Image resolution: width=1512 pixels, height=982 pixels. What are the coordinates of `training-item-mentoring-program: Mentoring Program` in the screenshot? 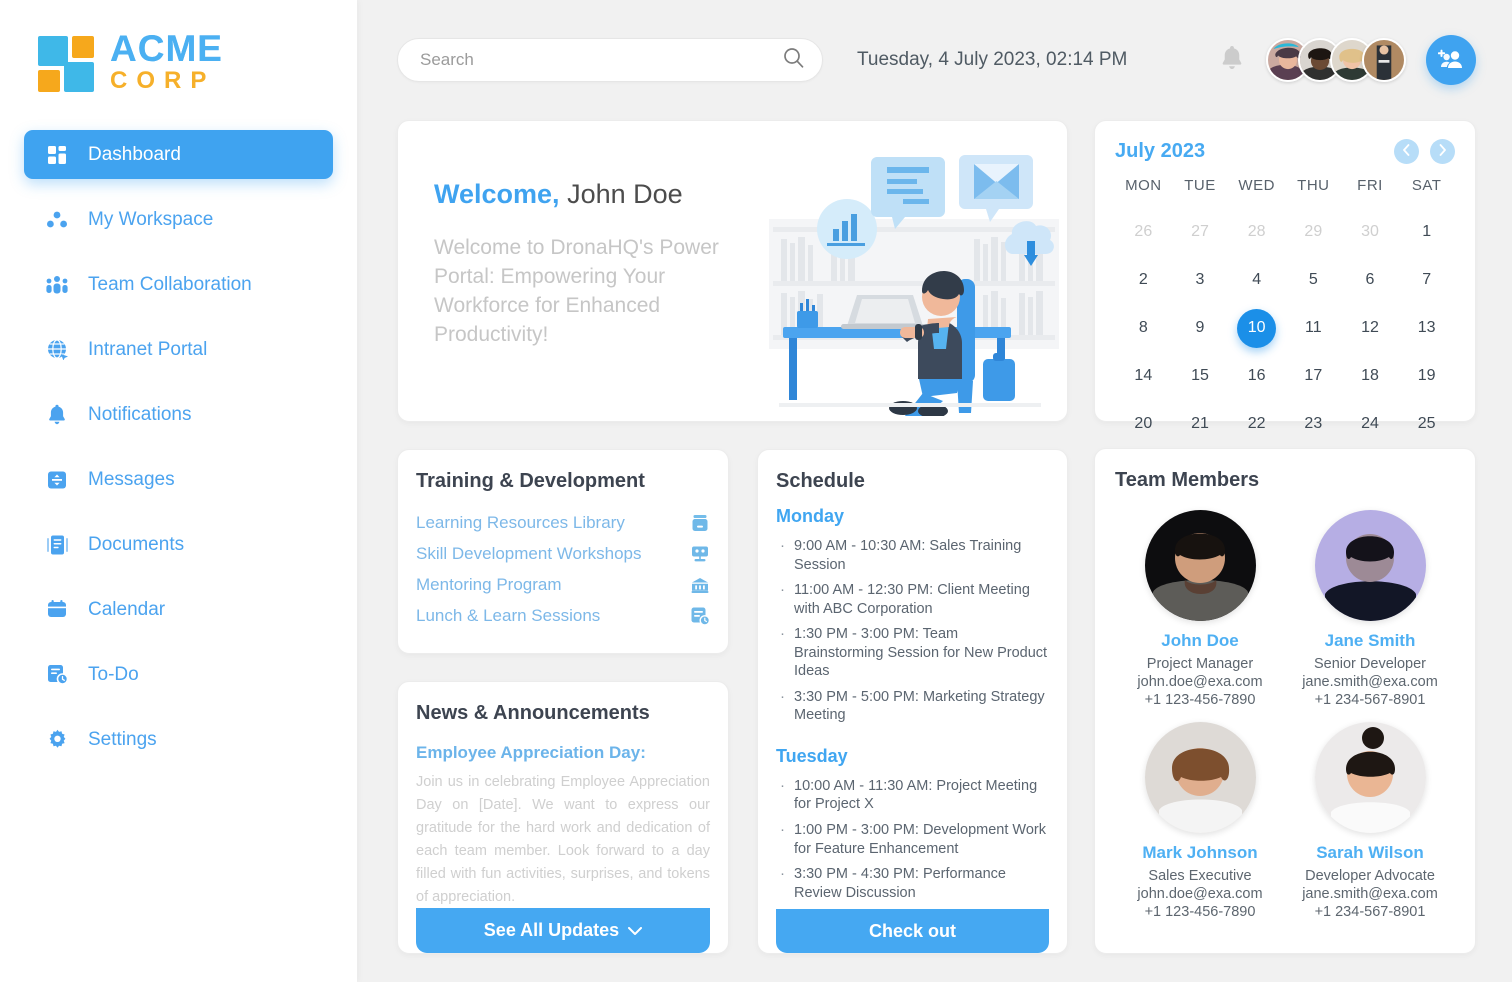 It's located at (563, 584).